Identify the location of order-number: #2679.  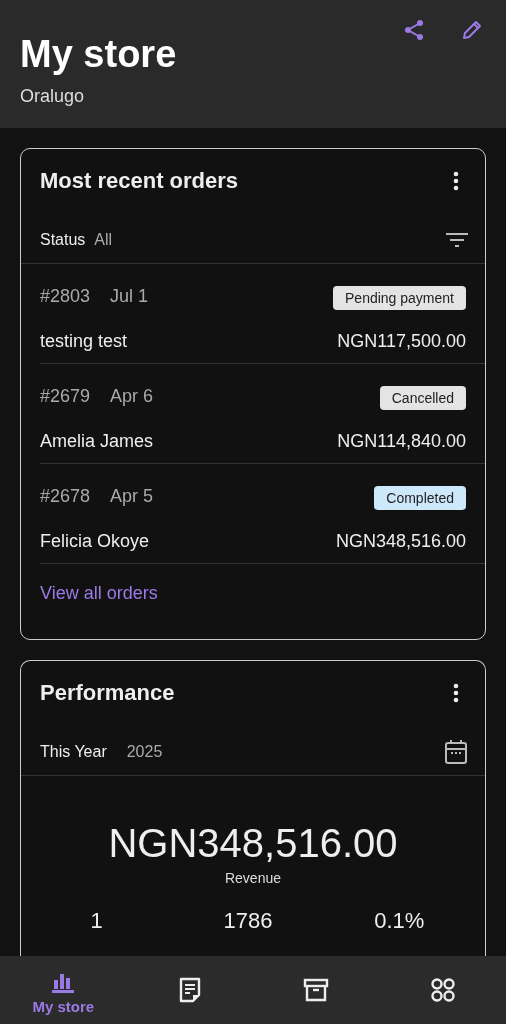
(65, 397).